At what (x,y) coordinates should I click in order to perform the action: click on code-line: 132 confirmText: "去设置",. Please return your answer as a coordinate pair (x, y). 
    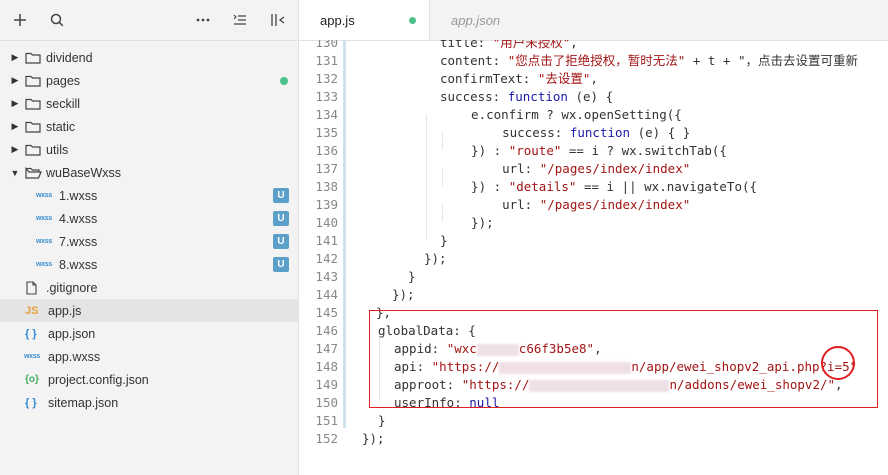
    Looking at the image, I should click on (594, 79).